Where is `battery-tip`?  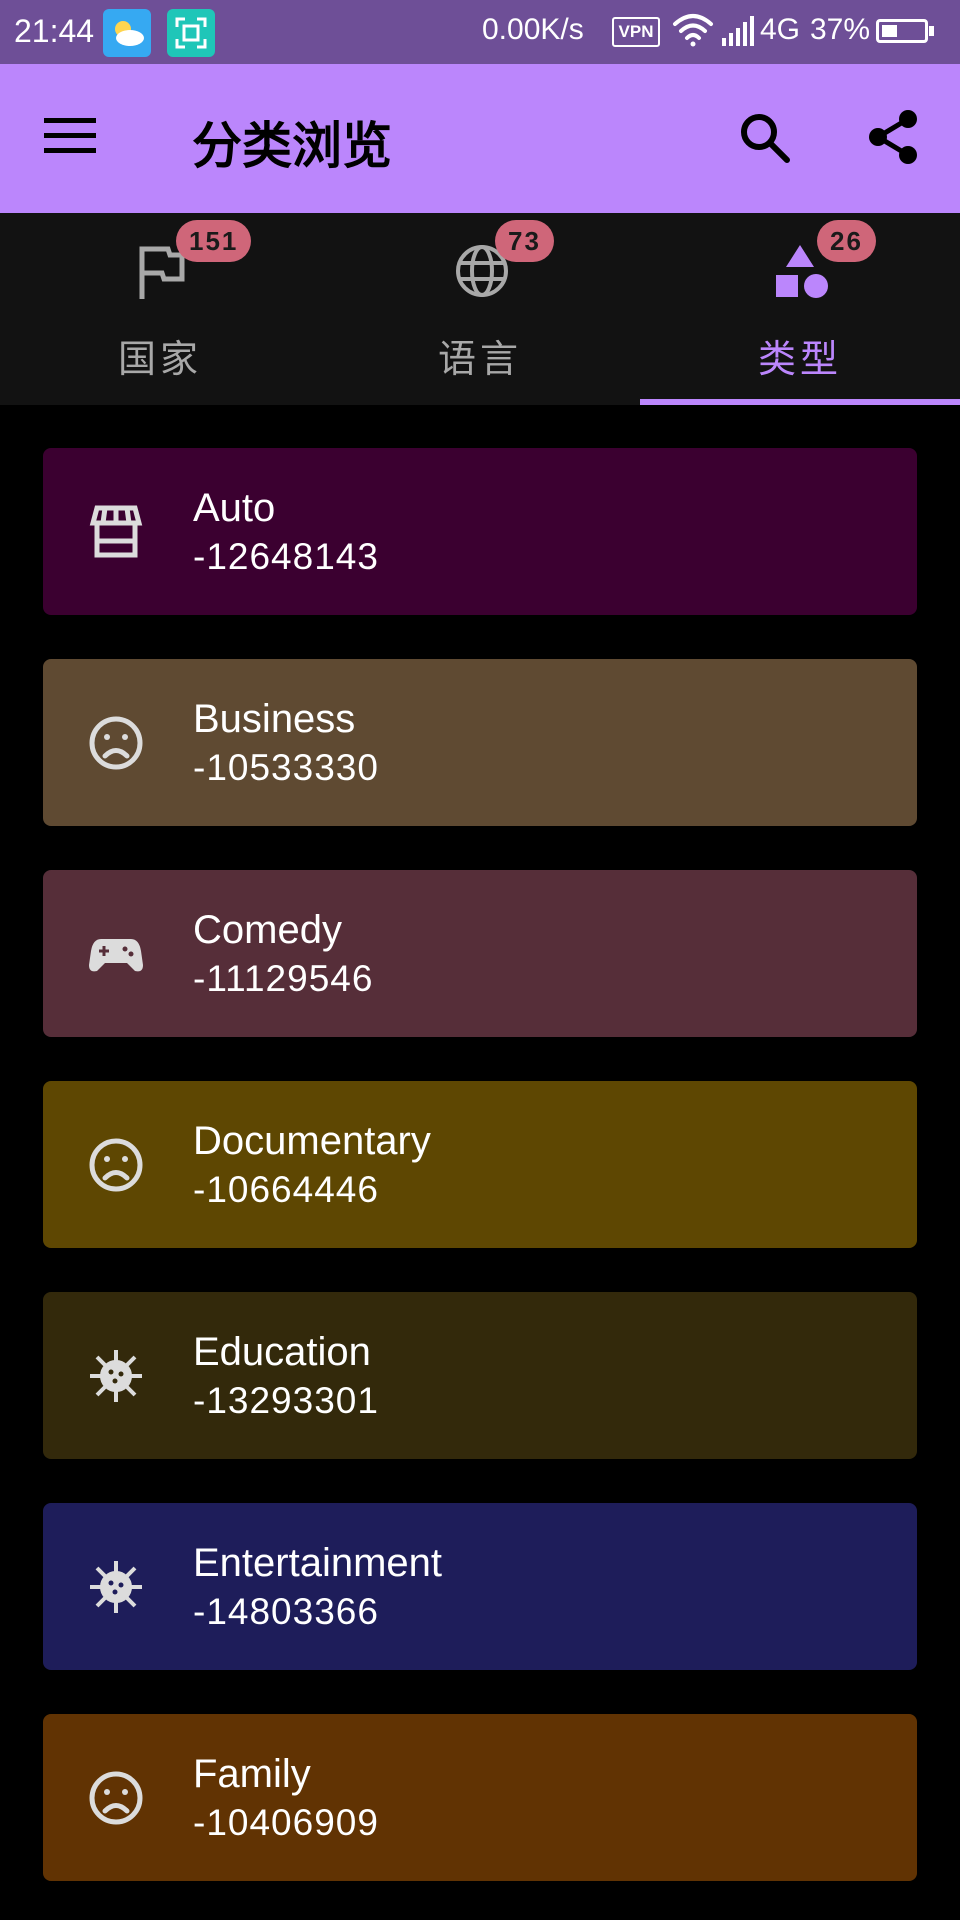 battery-tip is located at coordinates (931, 31).